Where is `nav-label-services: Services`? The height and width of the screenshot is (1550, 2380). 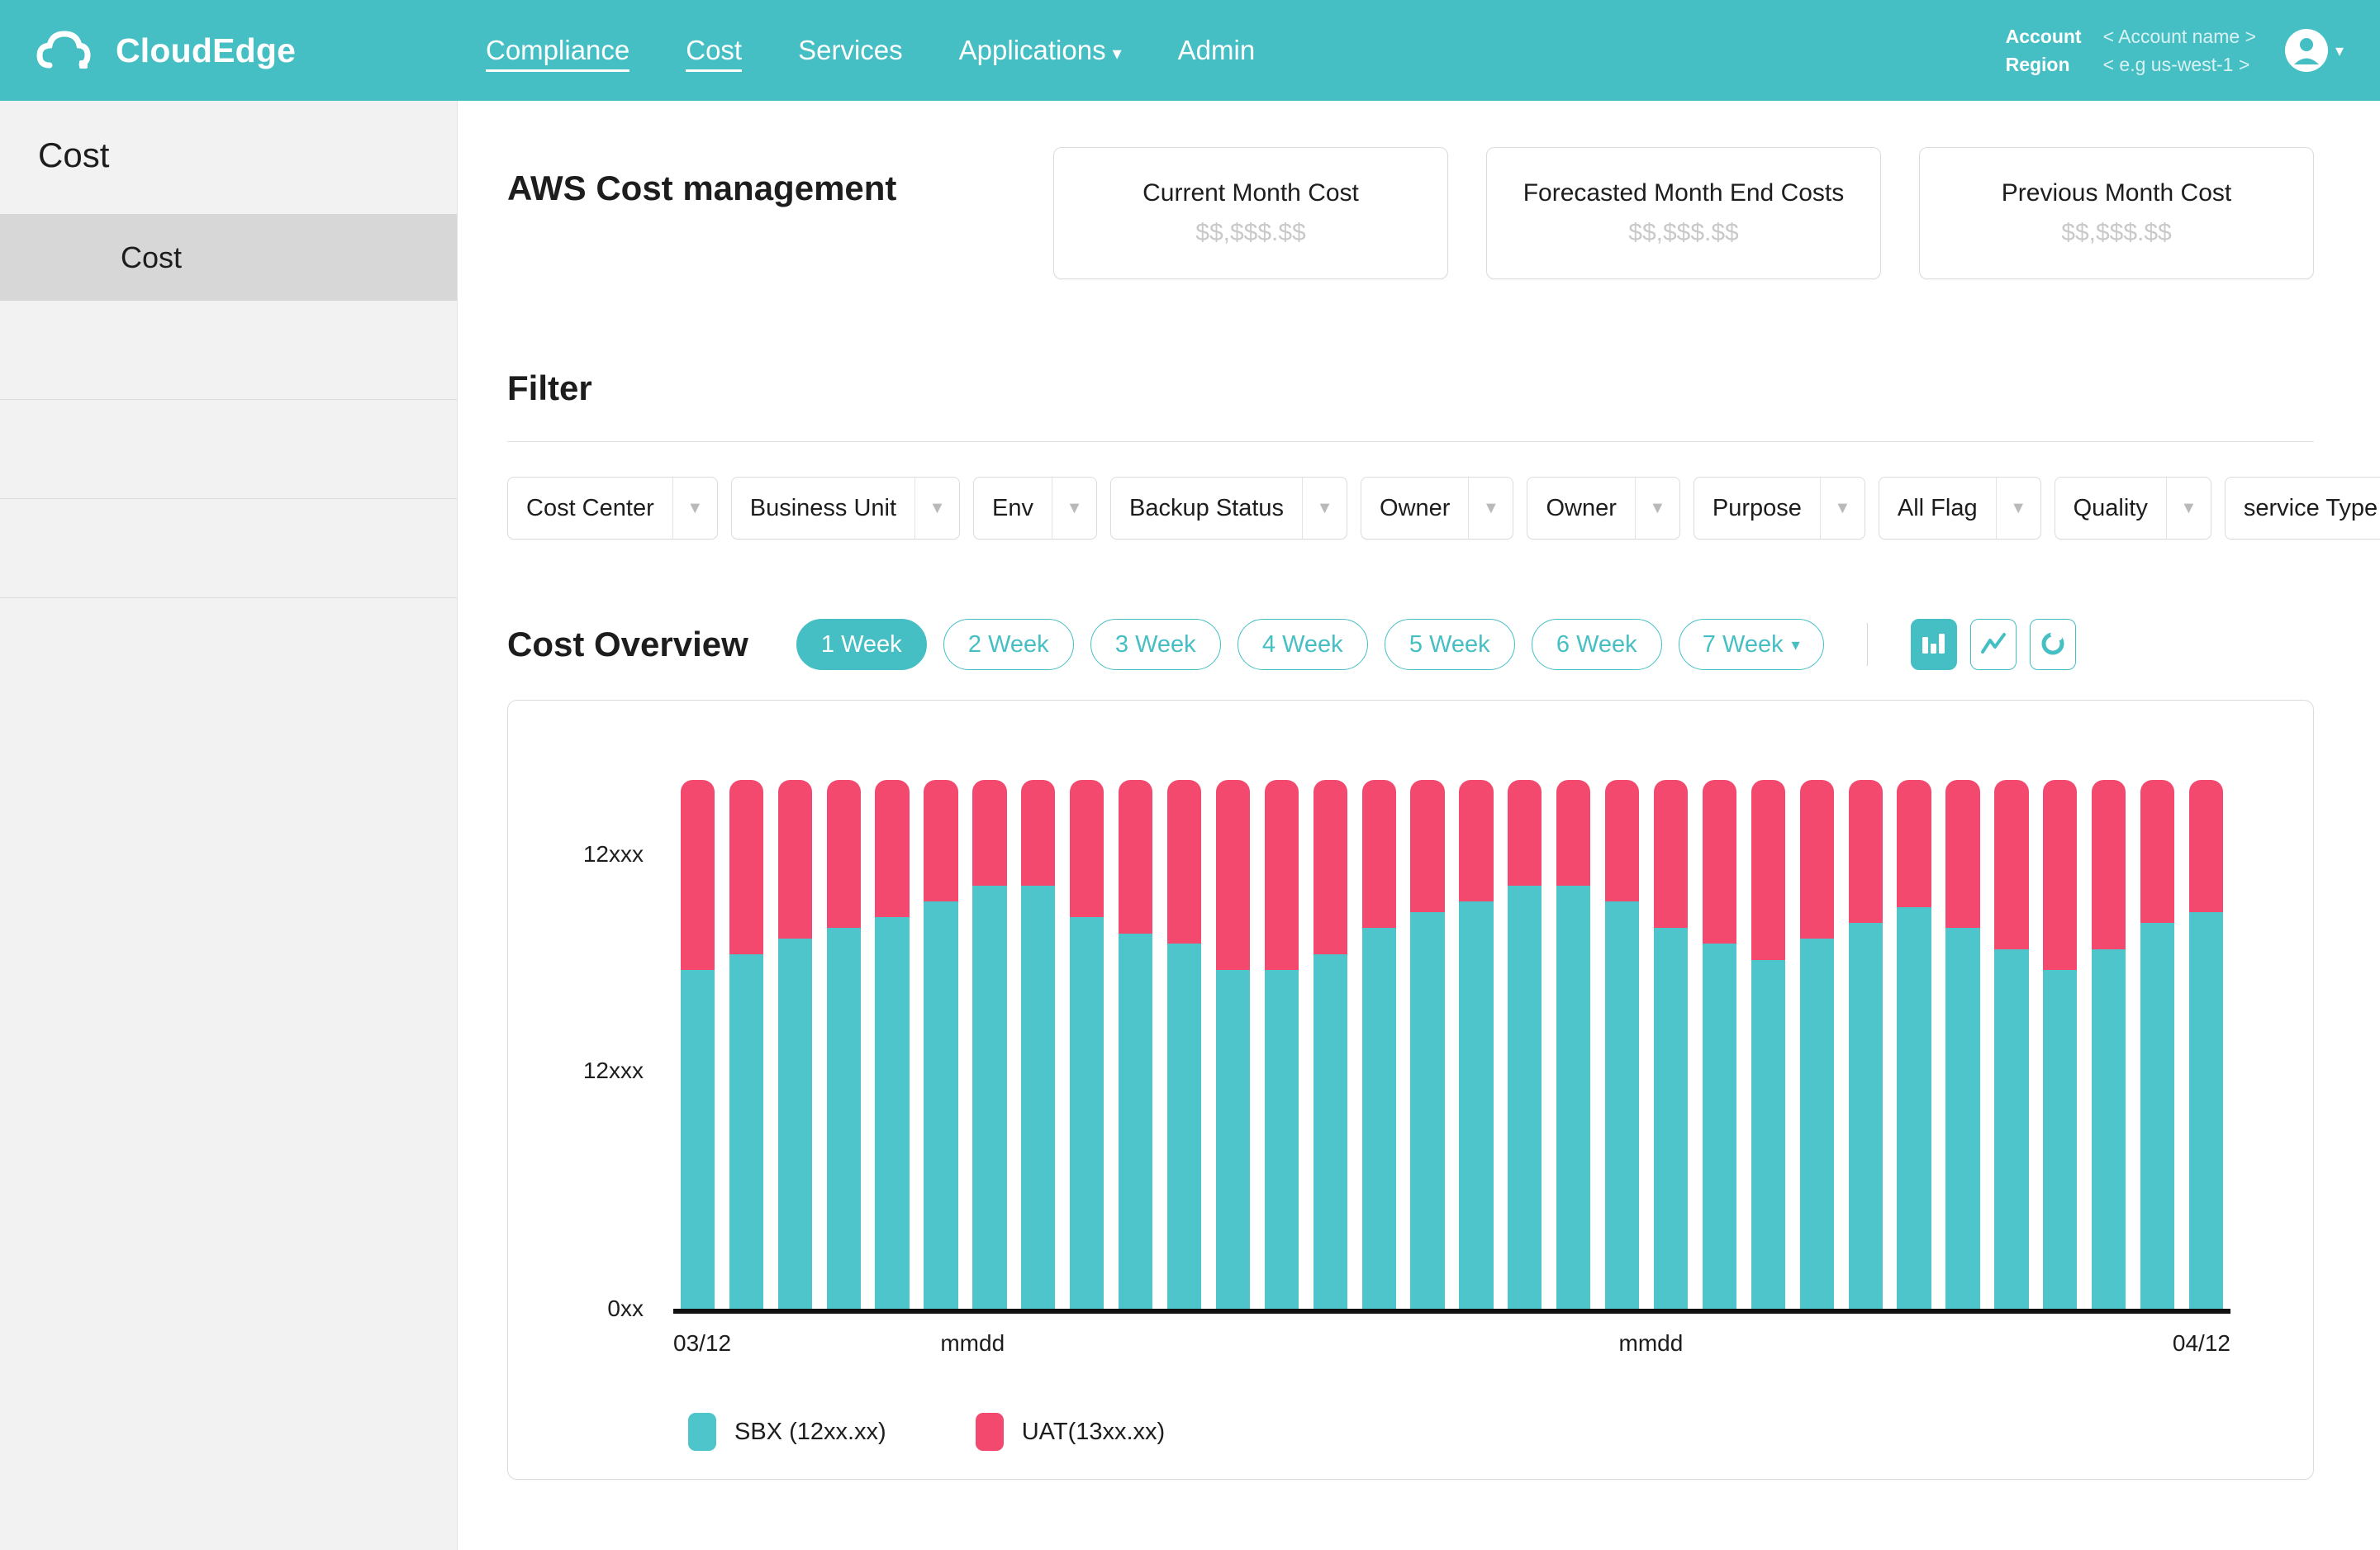 nav-label-services: Services is located at coordinates (850, 50).